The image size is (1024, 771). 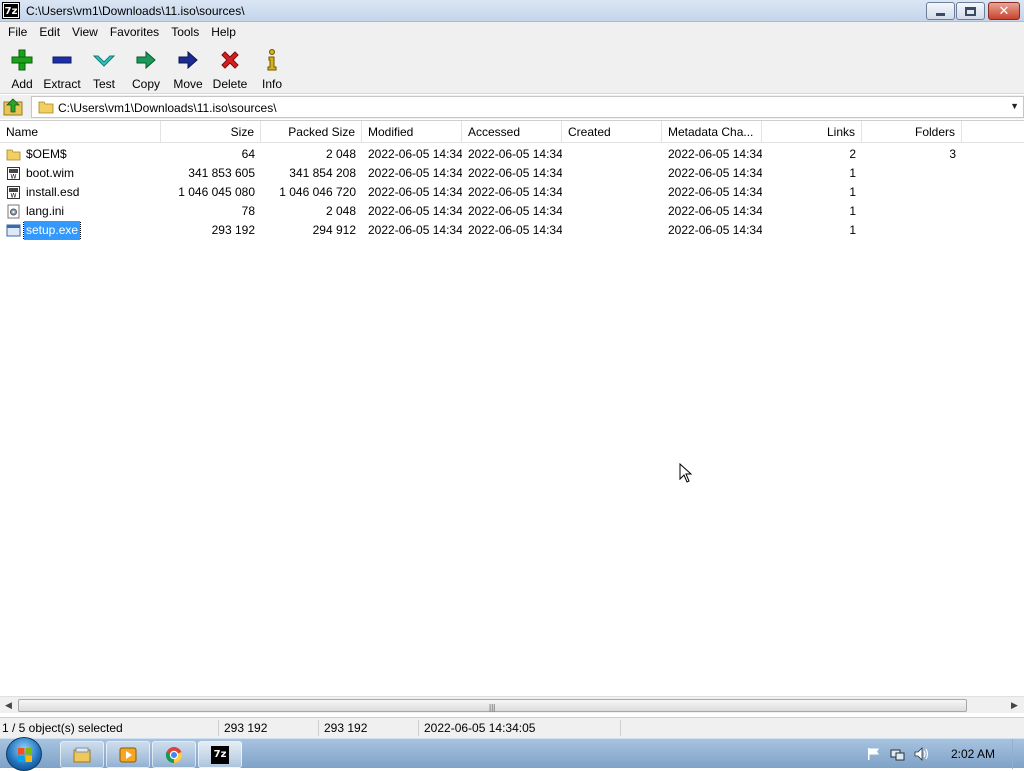 What do you see at coordinates (346, 728) in the screenshot?
I see `status-packed: 293 192` at bounding box center [346, 728].